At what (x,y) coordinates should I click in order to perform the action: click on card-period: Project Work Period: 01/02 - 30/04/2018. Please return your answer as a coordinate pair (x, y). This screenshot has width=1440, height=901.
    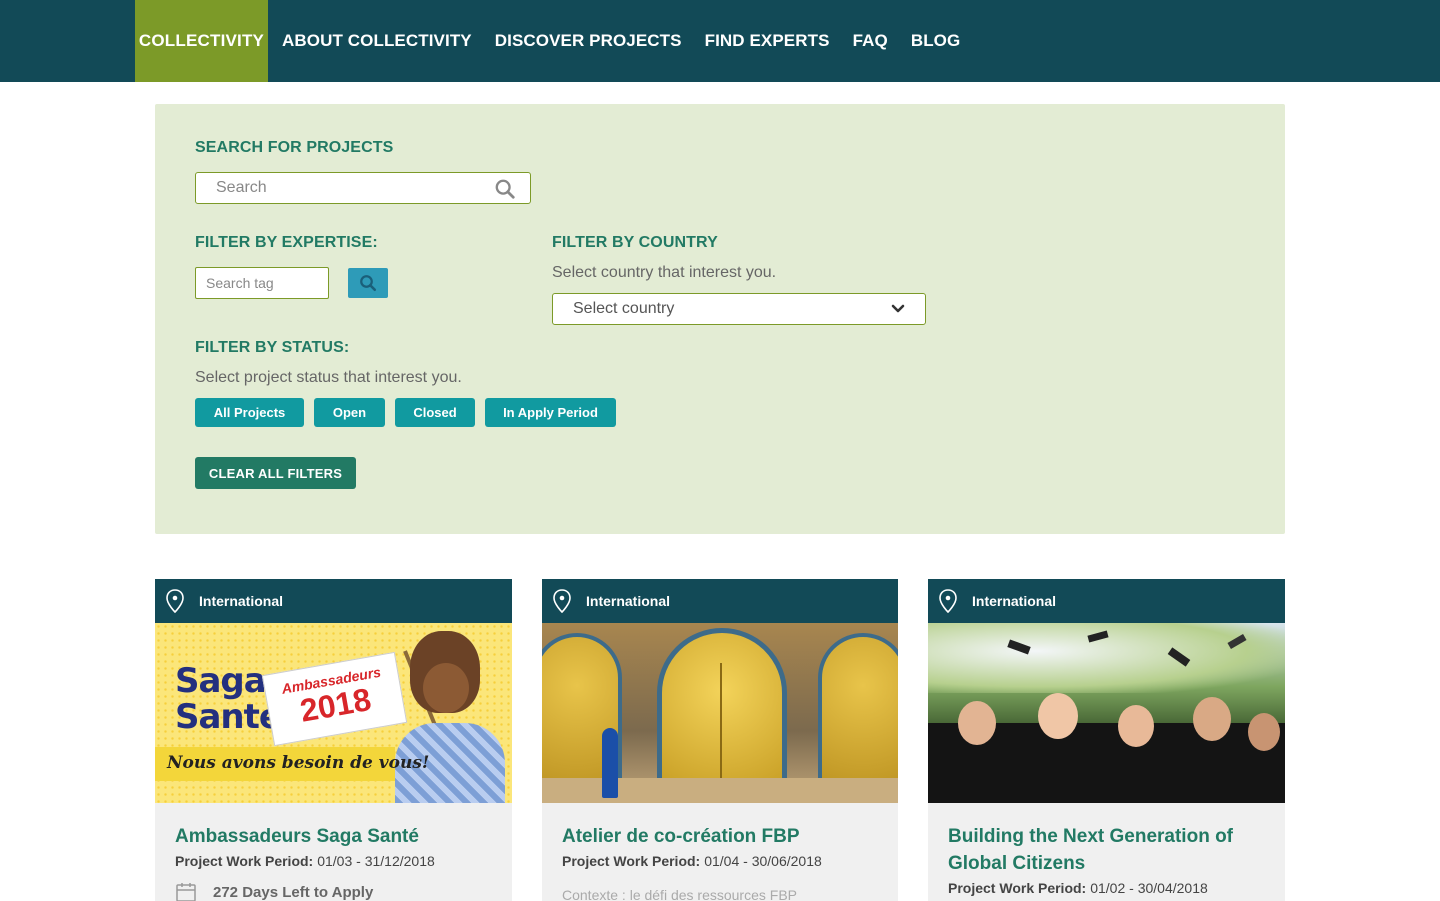
    Looking at the image, I should click on (1106, 888).